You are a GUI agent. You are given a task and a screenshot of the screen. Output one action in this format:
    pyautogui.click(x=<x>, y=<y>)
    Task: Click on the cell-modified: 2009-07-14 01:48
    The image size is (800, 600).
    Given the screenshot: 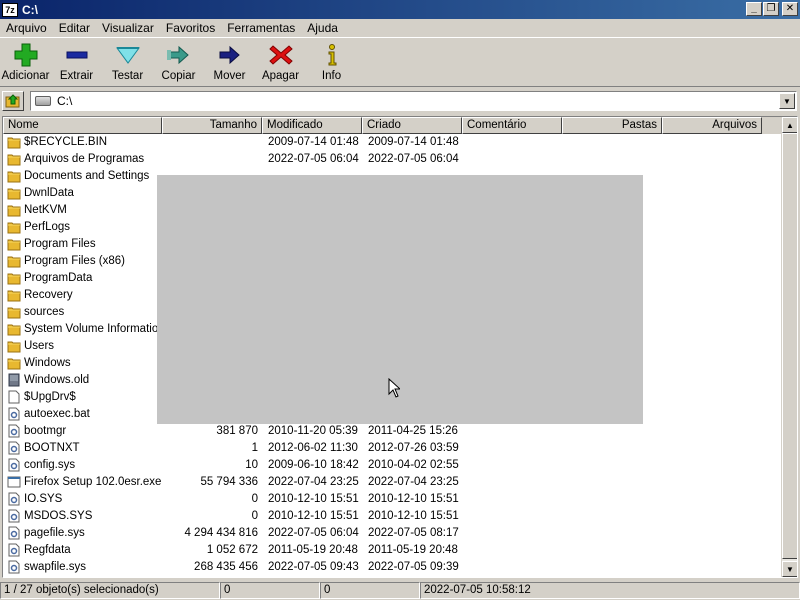 What is the action you would take?
    pyautogui.click(x=313, y=142)
    